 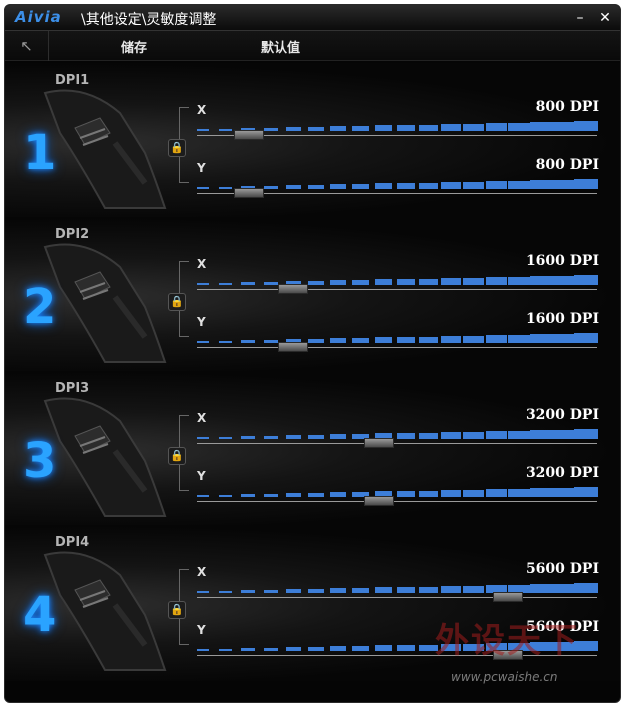 I want to click on back-arrow-icon: ↖, so click(x=27, y=46).